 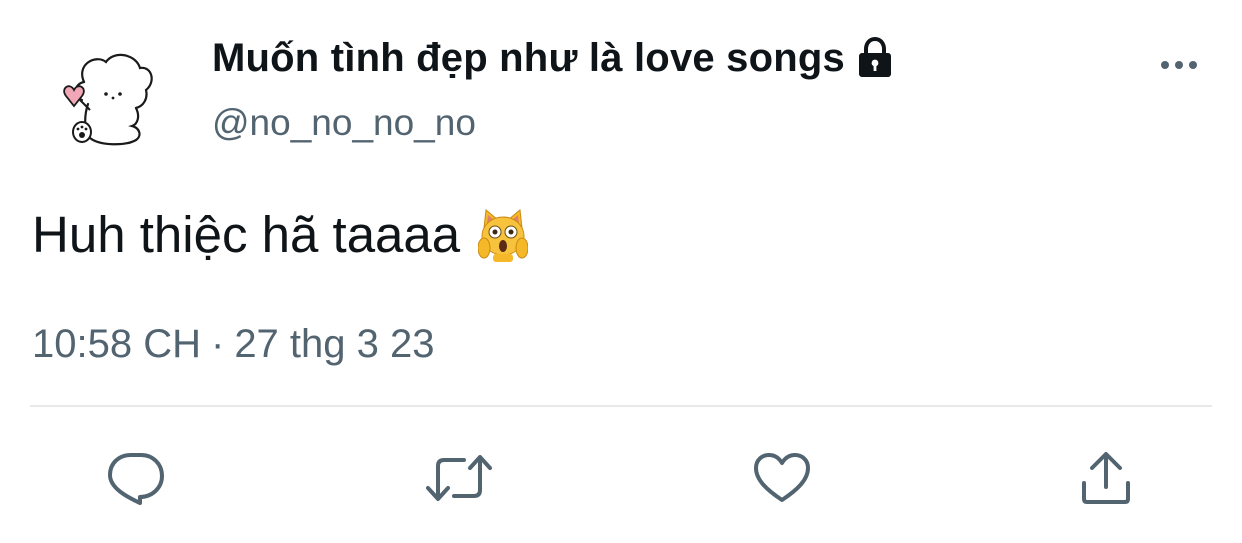 I want to click on reply-icon, so click(x=136, y=479).